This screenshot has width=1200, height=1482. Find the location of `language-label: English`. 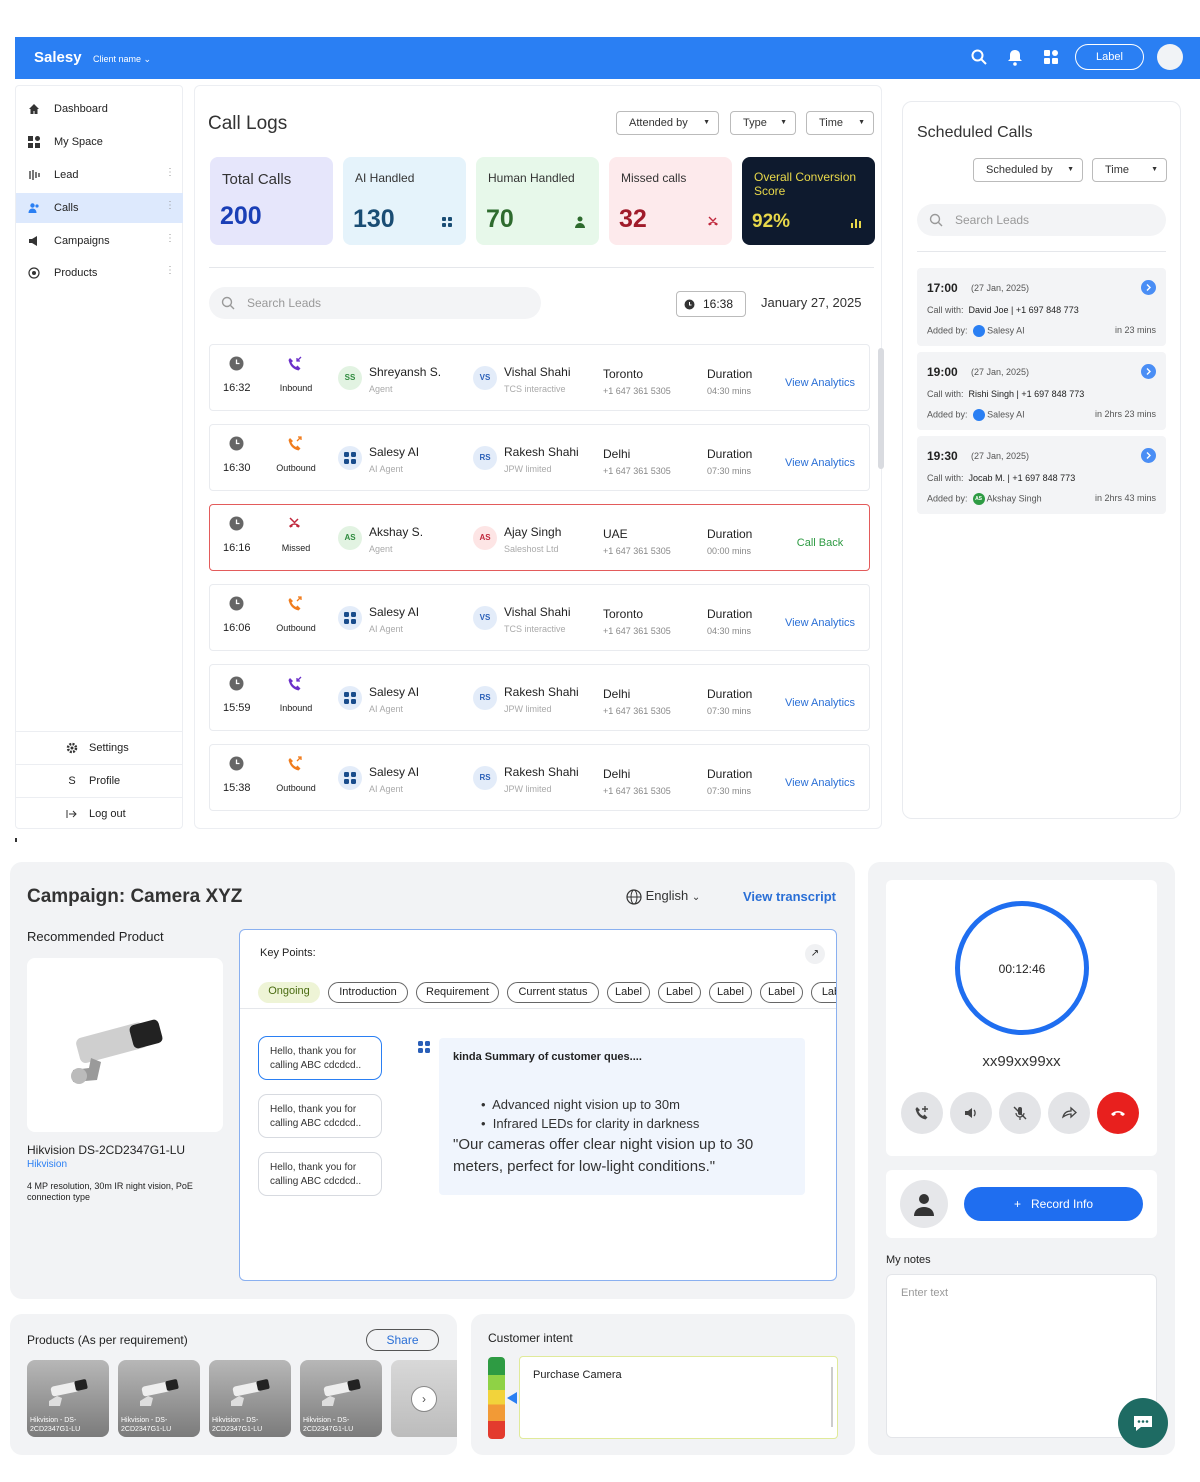

language-label: English is located at coordinates (667, 895).